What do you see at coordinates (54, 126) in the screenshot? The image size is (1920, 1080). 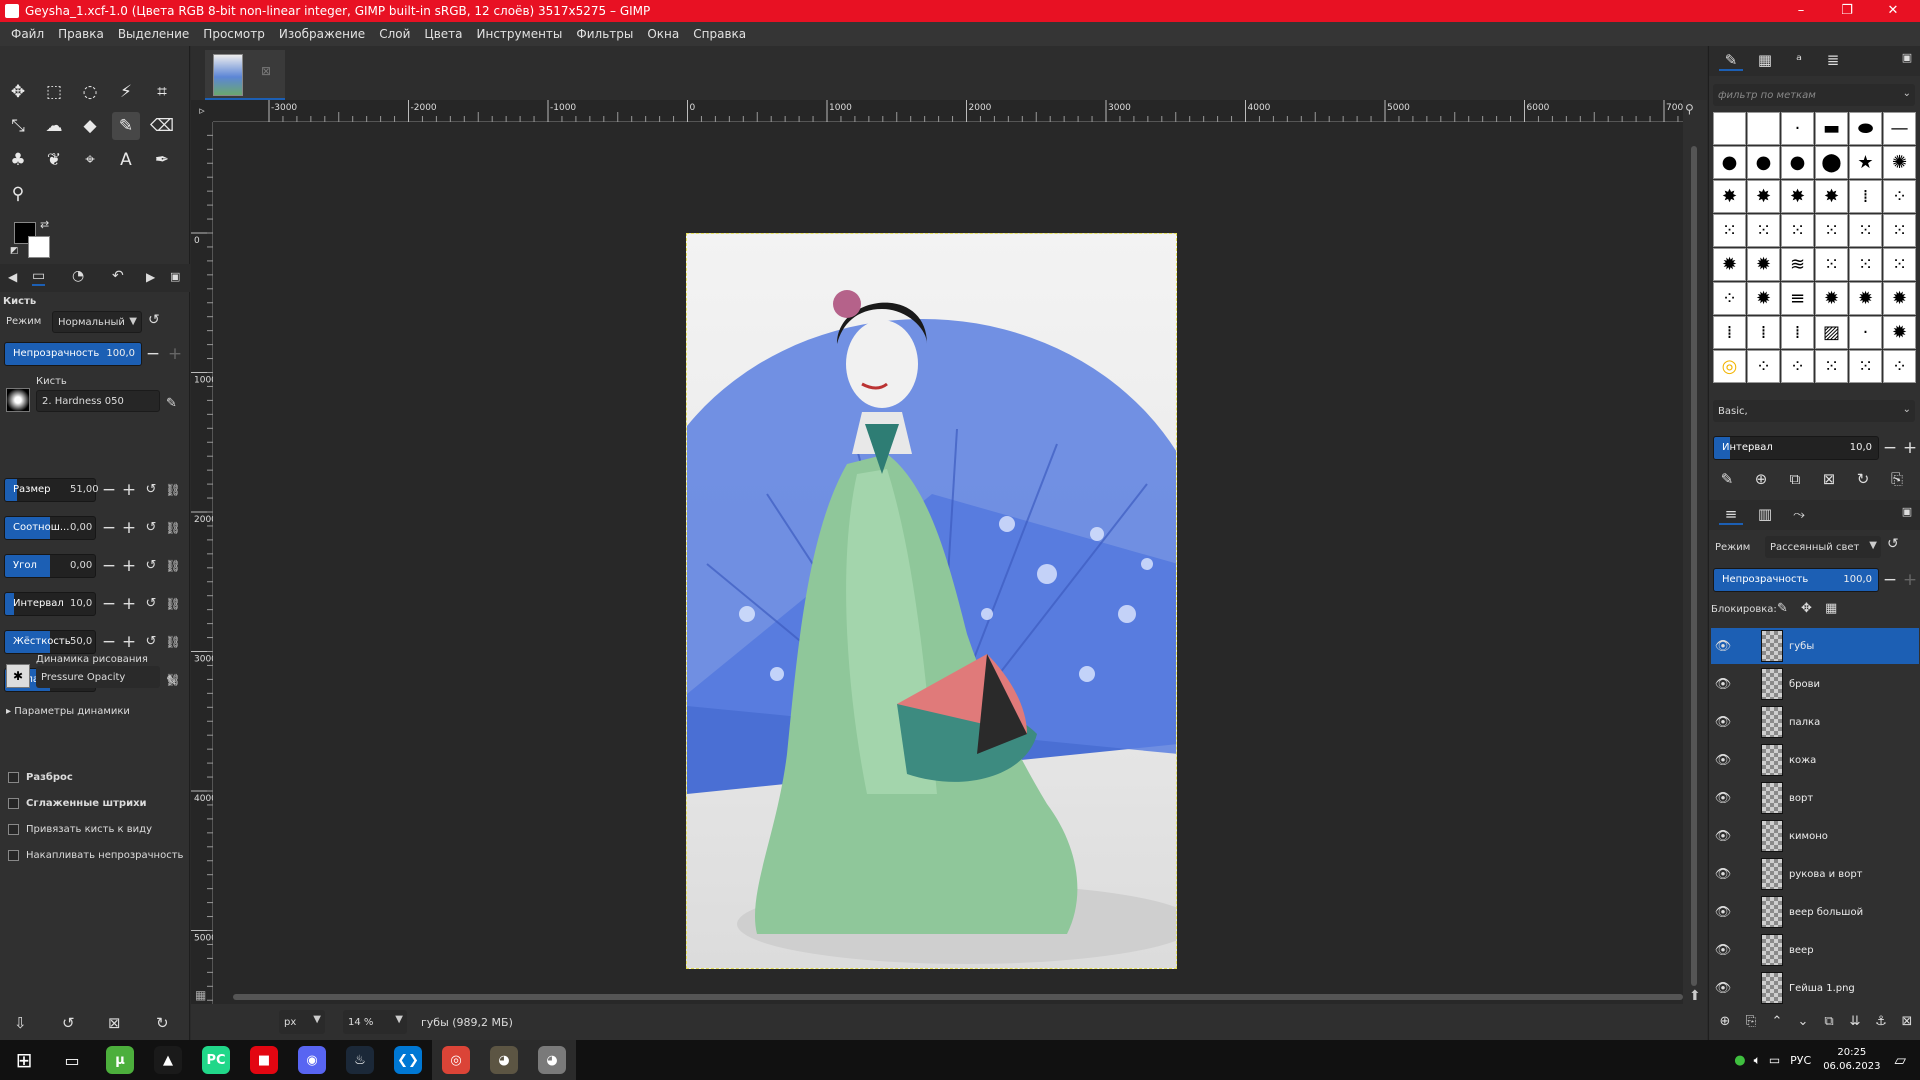 I see `warp-tool-icon: ☁` at bounding box center [54, 126].